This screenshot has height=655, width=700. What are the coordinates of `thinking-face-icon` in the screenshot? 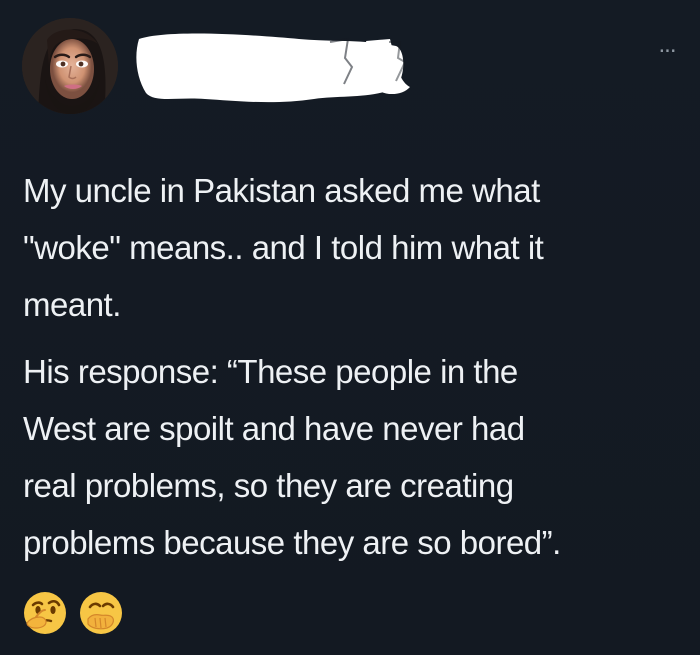 It's located at (45, 613).